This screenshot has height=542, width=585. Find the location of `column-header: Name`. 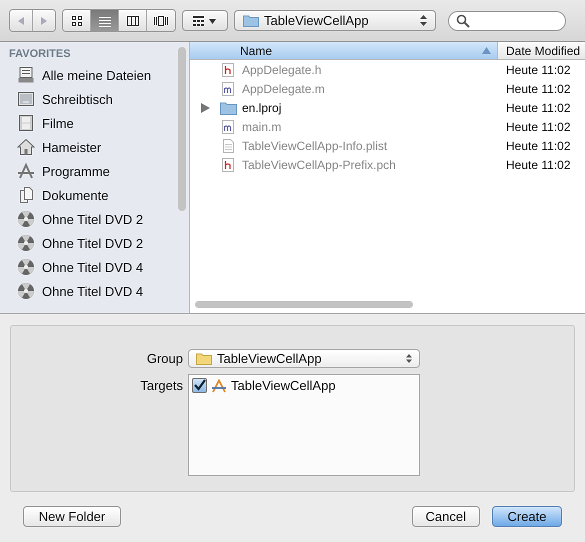

column-header: Name is located at coordinates (344, 50).